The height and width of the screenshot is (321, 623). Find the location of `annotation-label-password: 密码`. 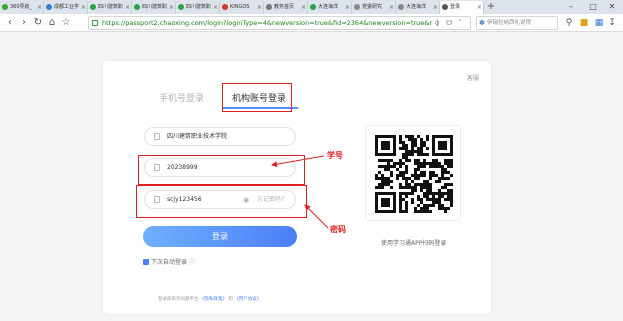

annotation-label-password: 密码 is located at coordinates (338, 229).